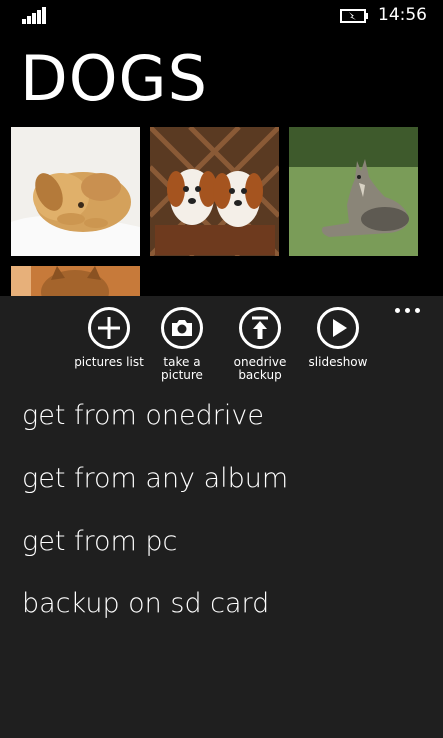  Describe the element at coordinates (75, 191) in the screenshot. I see `sleeping-puppy-photo` at that location.